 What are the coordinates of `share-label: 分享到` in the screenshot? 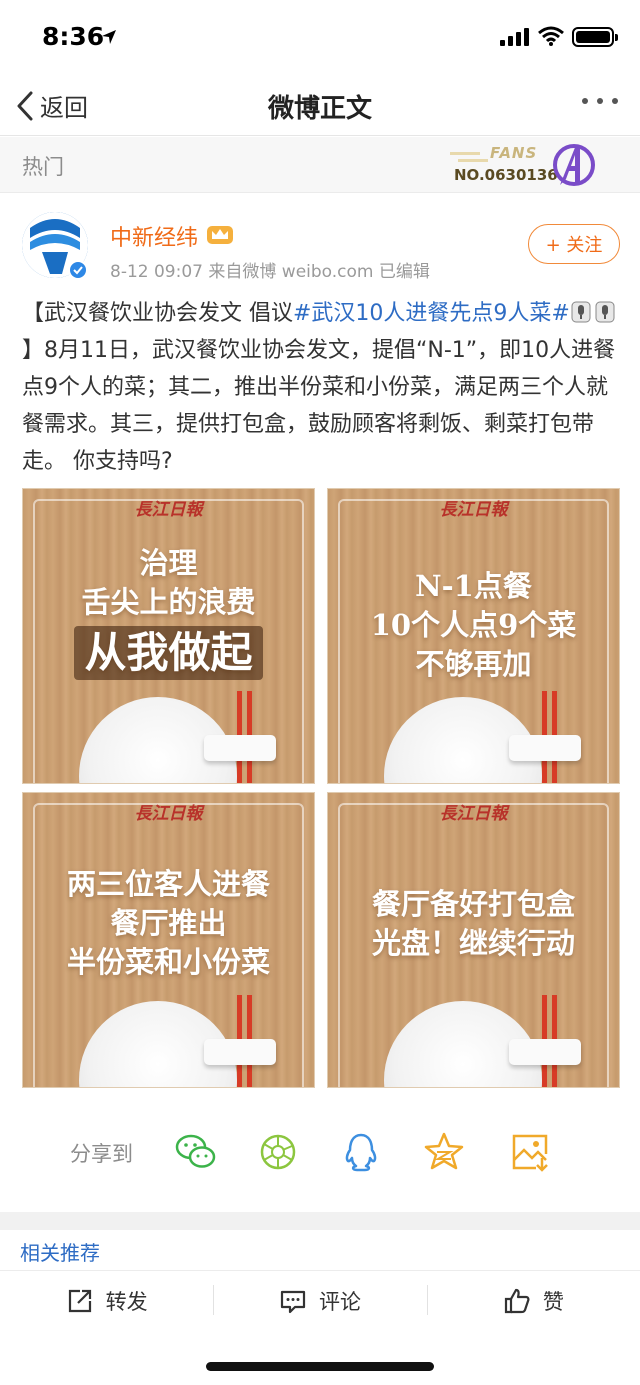 It's located at (101, 1154).